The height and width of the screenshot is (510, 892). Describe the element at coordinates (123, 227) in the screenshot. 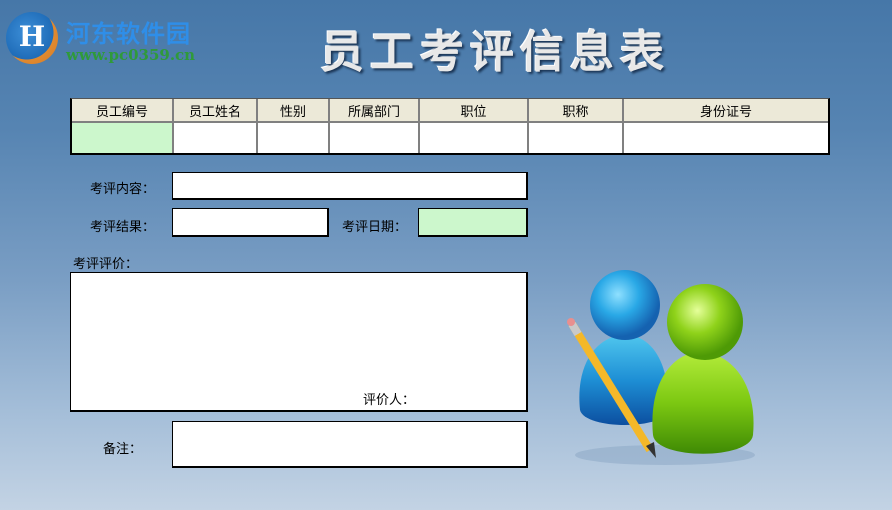

I see `result-label: 考评结果：` at that location.